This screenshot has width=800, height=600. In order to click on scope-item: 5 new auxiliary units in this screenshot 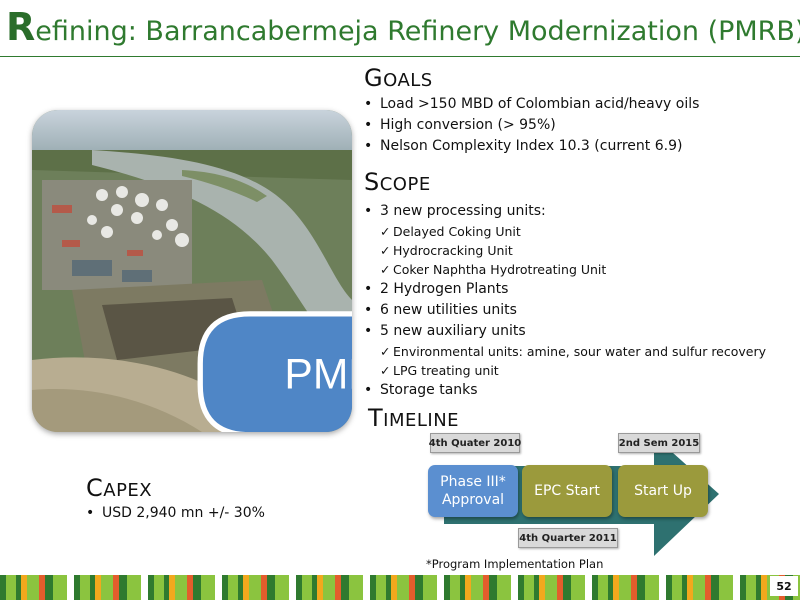, I will do `click(565, 331)`.